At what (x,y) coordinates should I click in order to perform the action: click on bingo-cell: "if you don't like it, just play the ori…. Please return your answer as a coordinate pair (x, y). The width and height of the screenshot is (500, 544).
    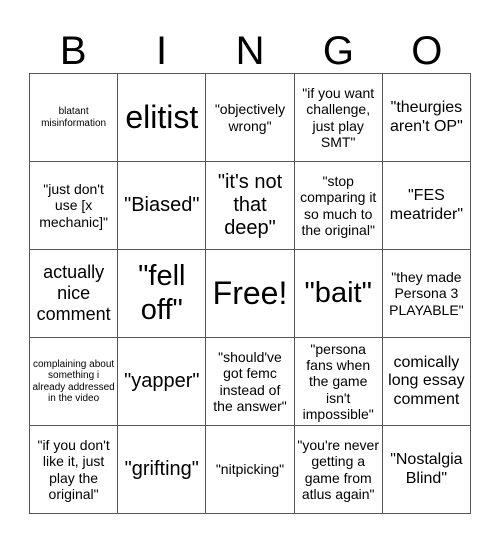
    Looking at the image, I should click on (74, 470).